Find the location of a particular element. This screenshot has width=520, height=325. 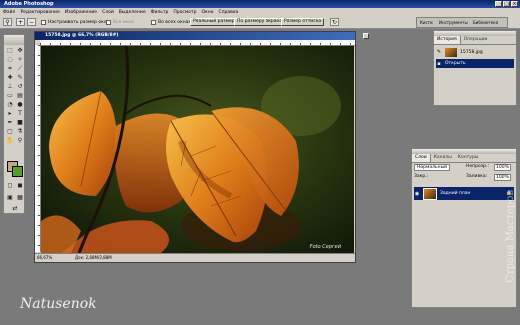

history-brush-source-icon: ✎ is located at coordinates (439, 52).